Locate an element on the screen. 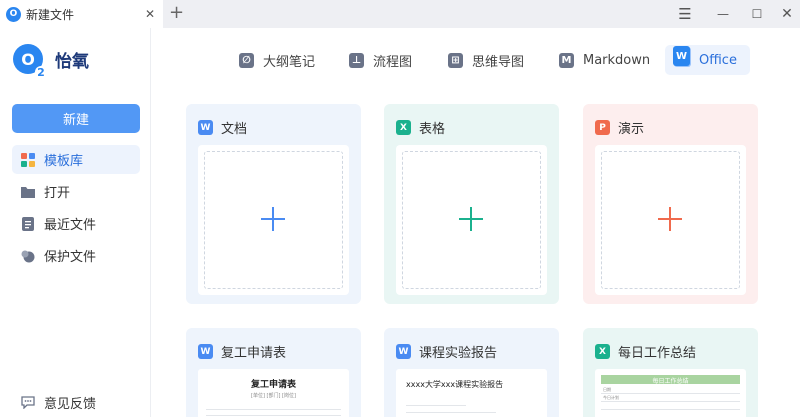 The width and height of the screenshot is (800, 417). tab-title: 新建文件 is located at coordinates (50, 14).